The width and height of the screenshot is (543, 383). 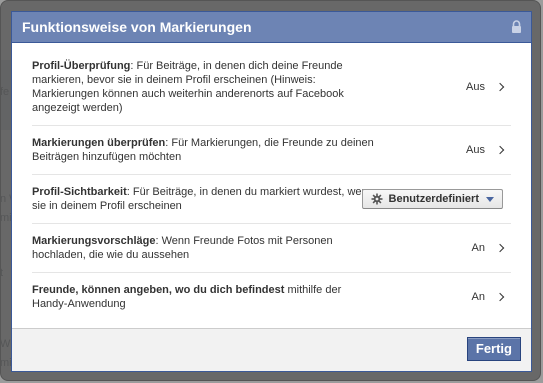 What do you see at coordinates (488, 297) in the screenshot?
I see `setting-toggle-location-checkin: An` at bounding box center [488, 297].